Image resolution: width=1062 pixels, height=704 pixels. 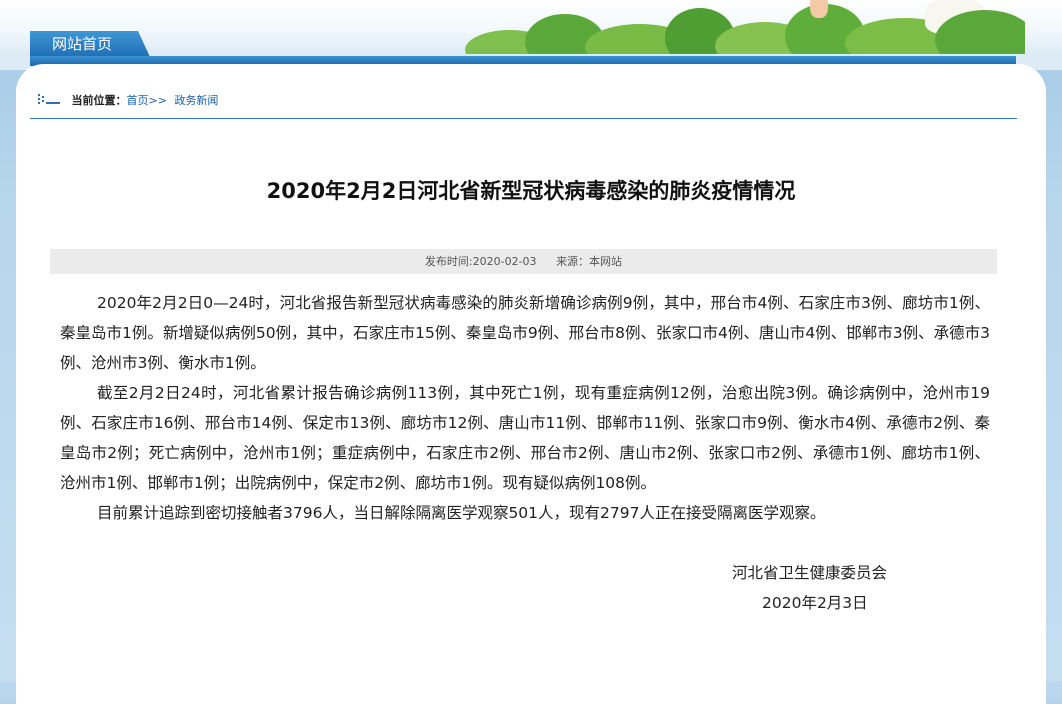 What do you see at coordinates (196, 100) in the screenshot?
I see `breadcrumb-section-link: 政务新闻` at bounding box center [196, 100].